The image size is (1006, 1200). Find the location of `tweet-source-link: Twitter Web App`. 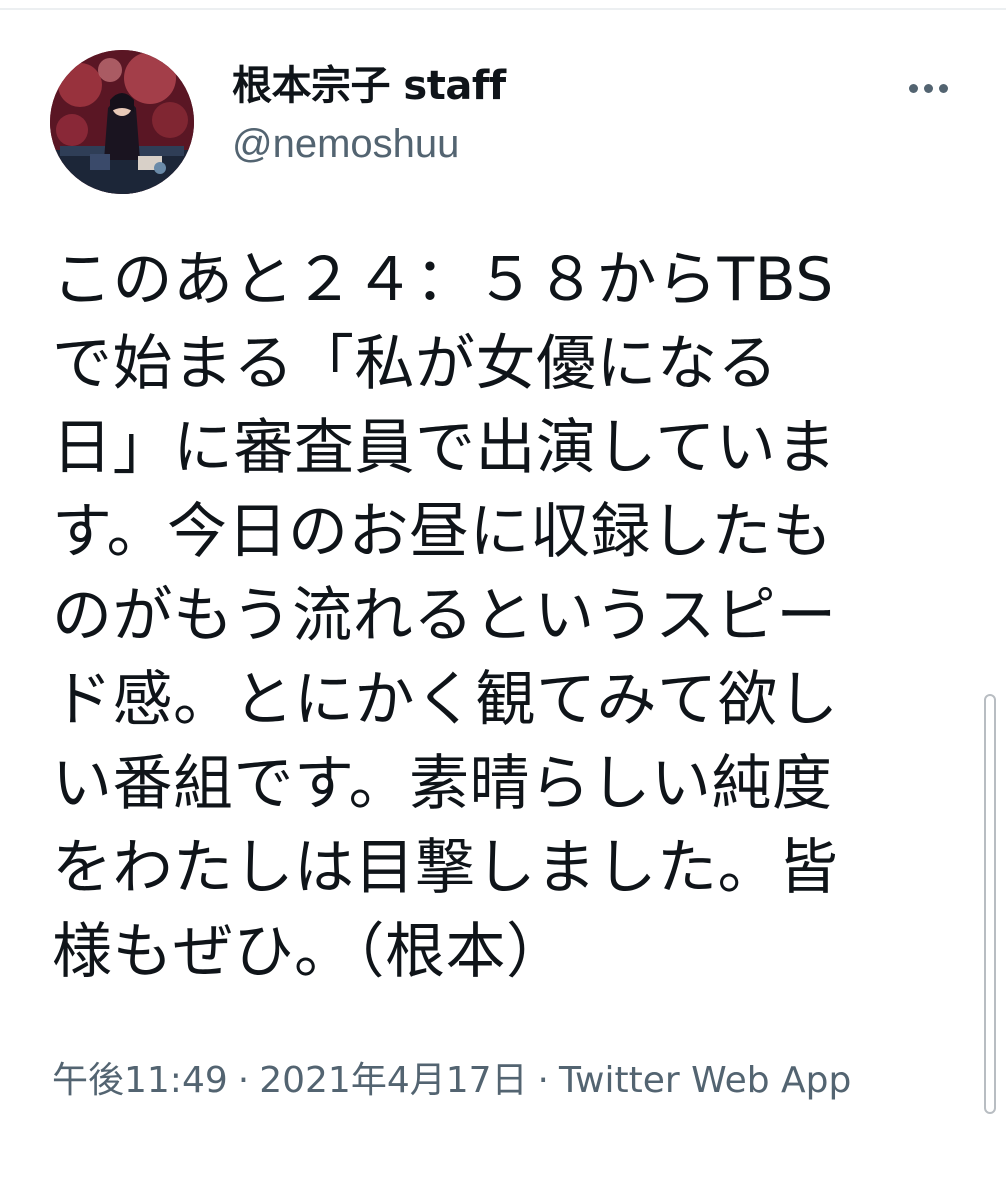

tweet-source-link: Twitter Web App is located at coordinates (705, 1080).